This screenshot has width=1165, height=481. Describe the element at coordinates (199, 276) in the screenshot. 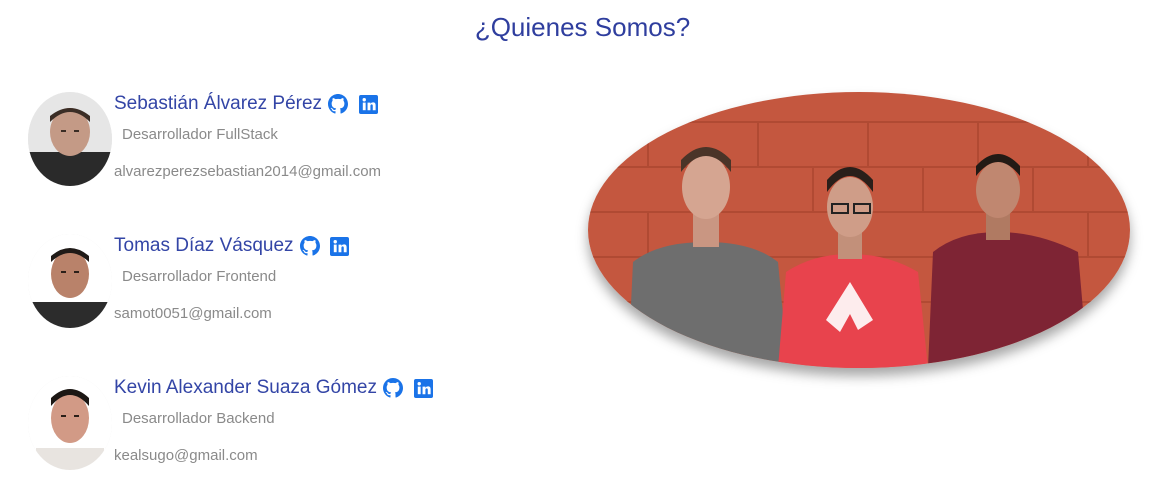

I see `member-role: Desarrollador Frontend` at that location.